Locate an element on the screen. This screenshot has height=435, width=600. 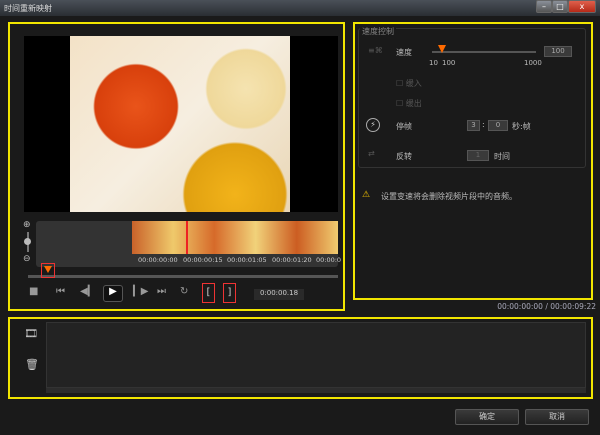
reverse-input: 1 is located at coordinates (478, 155).